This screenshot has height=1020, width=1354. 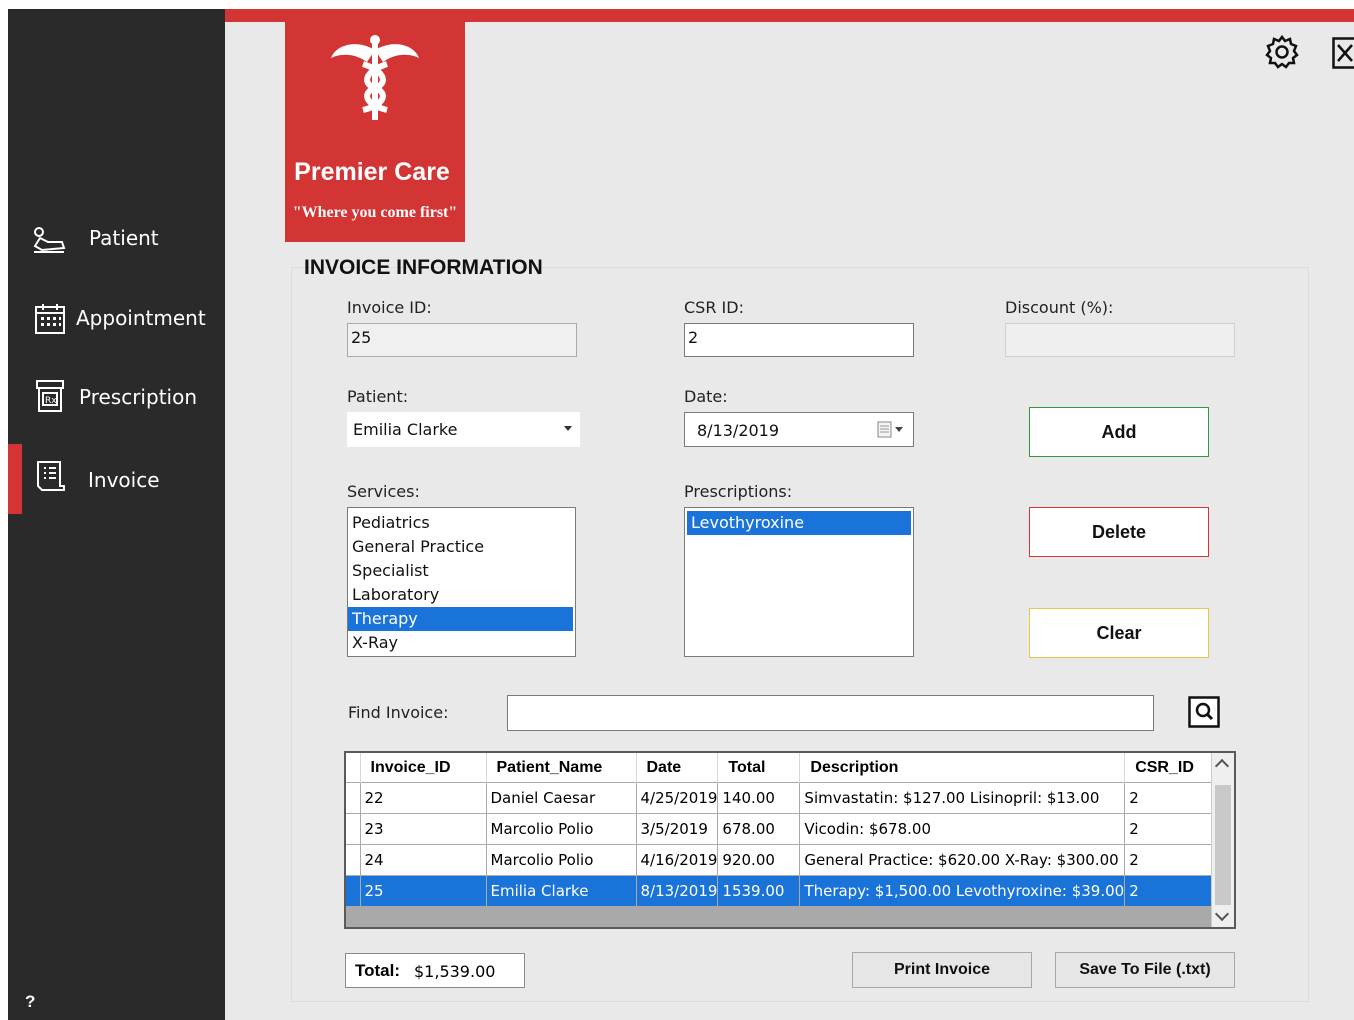 What do you see at coordinates (714, 307) in the screenshot?
I see `csr-id-label: CSR ID:` at bounding box center [714, 307].